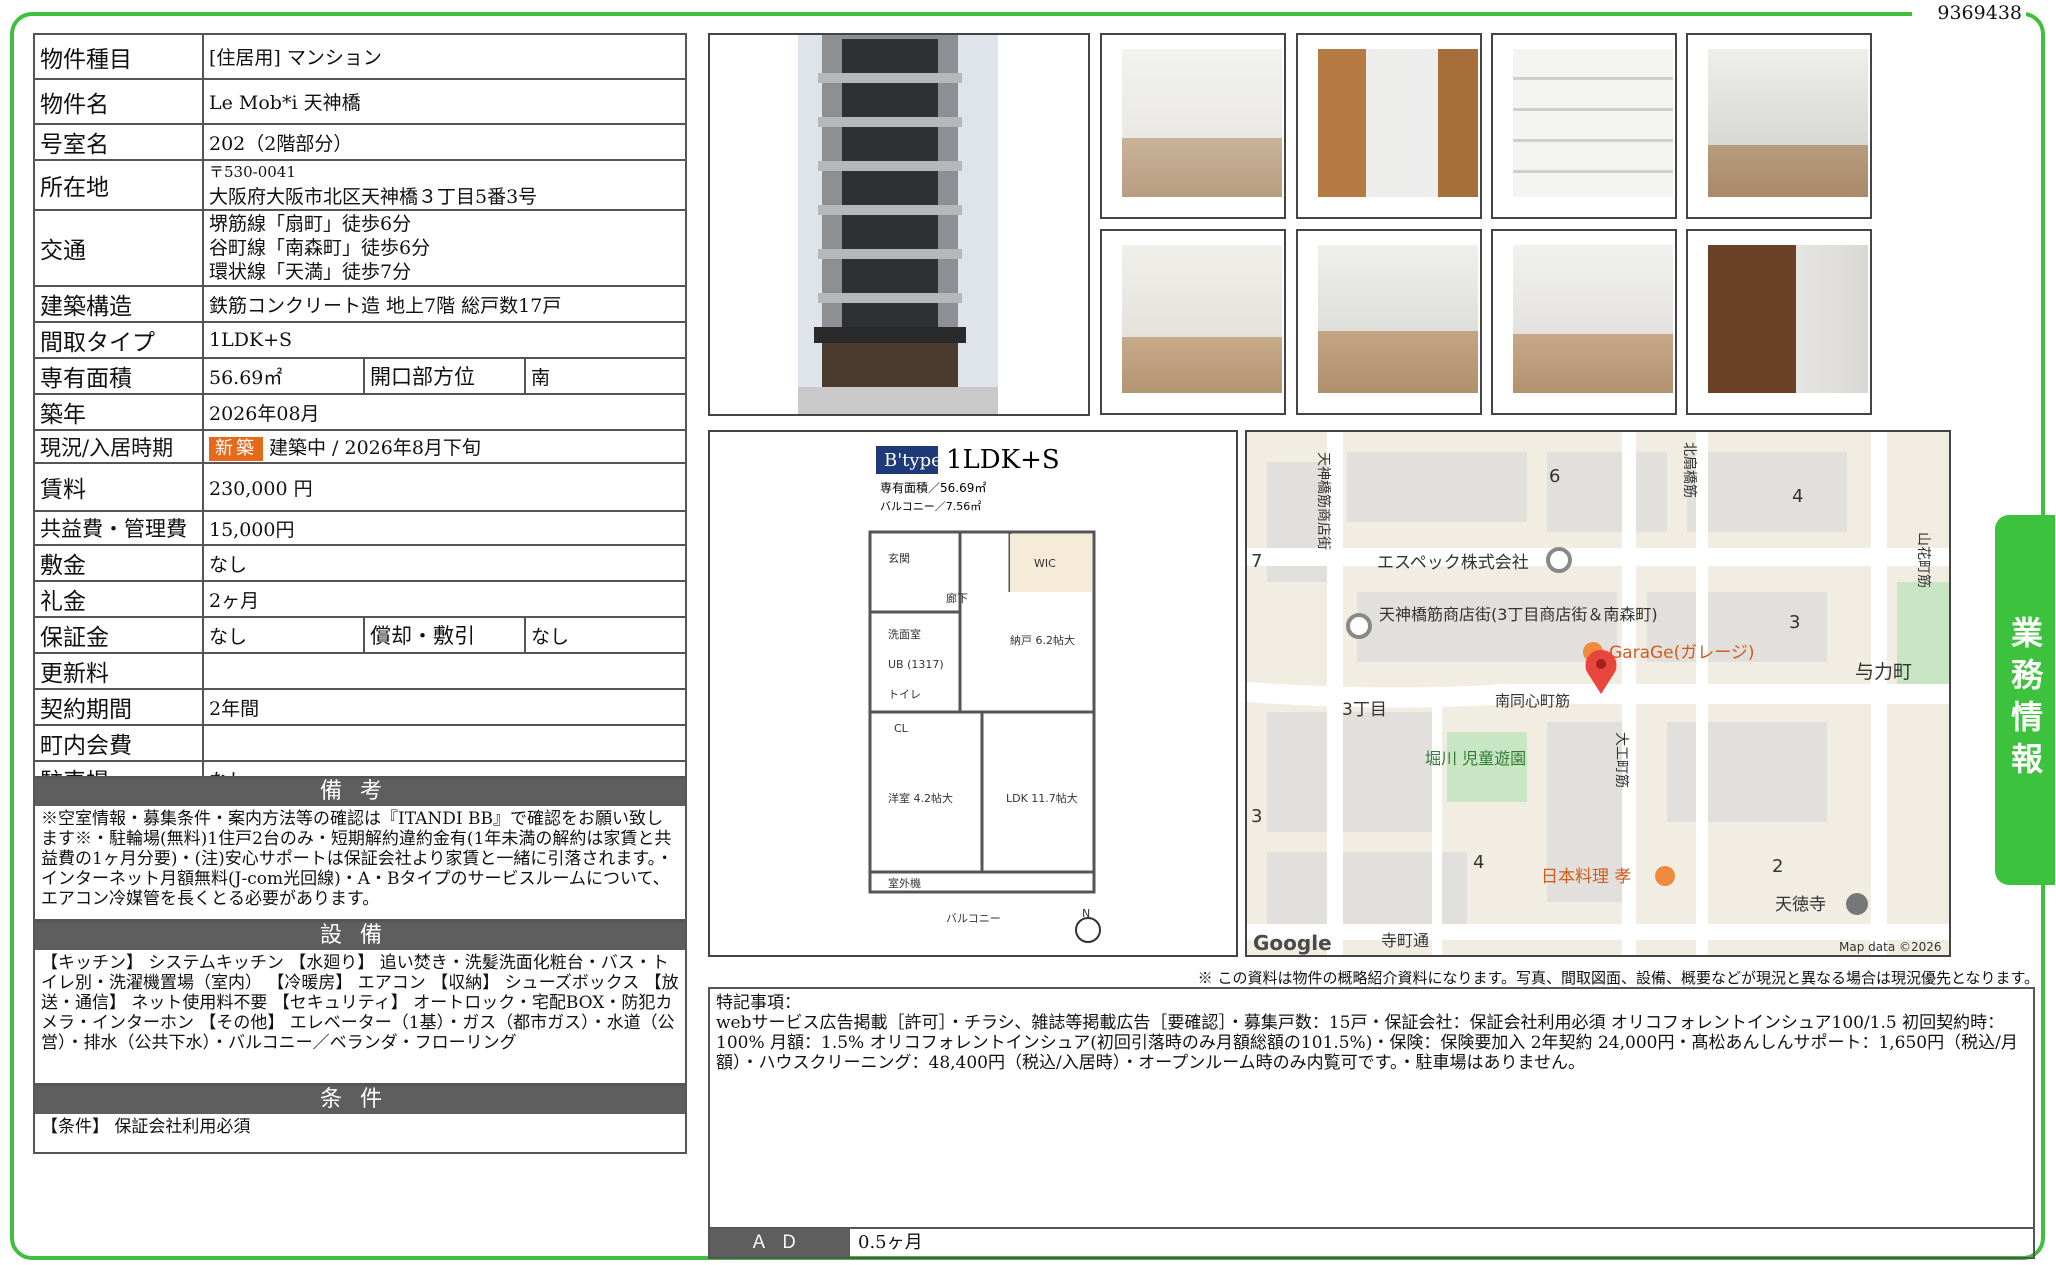  I want to click on transport-line: 谷町線「南森町」徒歩6分, so click(320, 248).